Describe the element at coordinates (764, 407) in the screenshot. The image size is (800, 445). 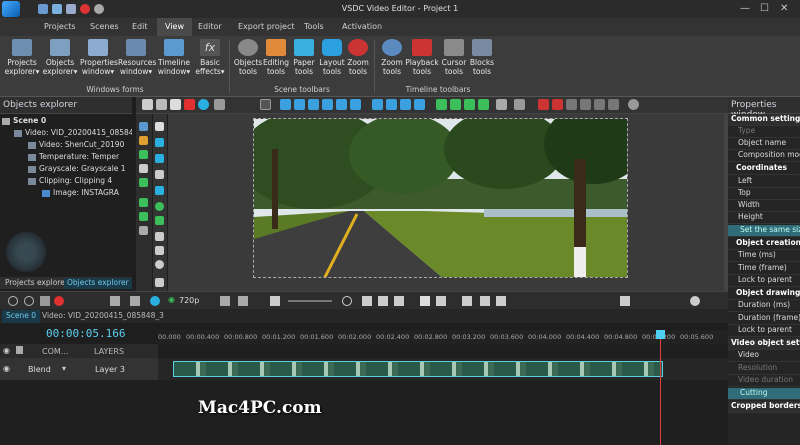
I see `prop-cropped-borders: Cropped borders` at that location.